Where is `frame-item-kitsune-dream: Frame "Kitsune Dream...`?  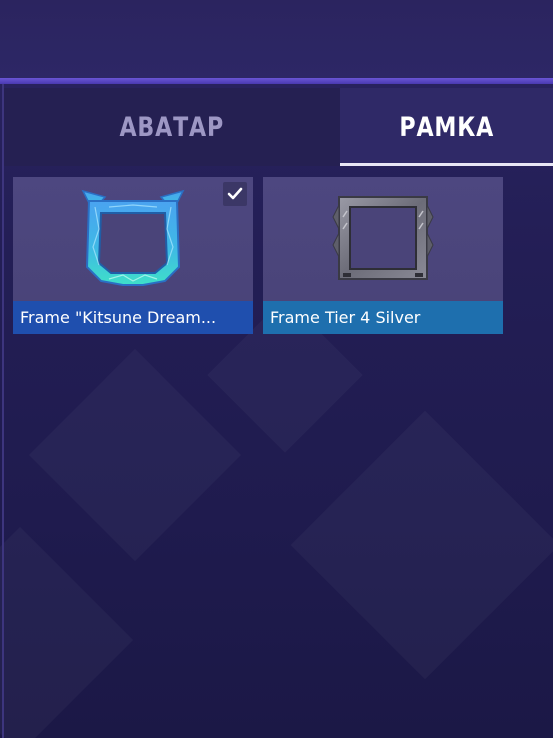
frame-item-kitsune-dream: Frame "Kitsune Dream... is located at coordinates (133, 255).